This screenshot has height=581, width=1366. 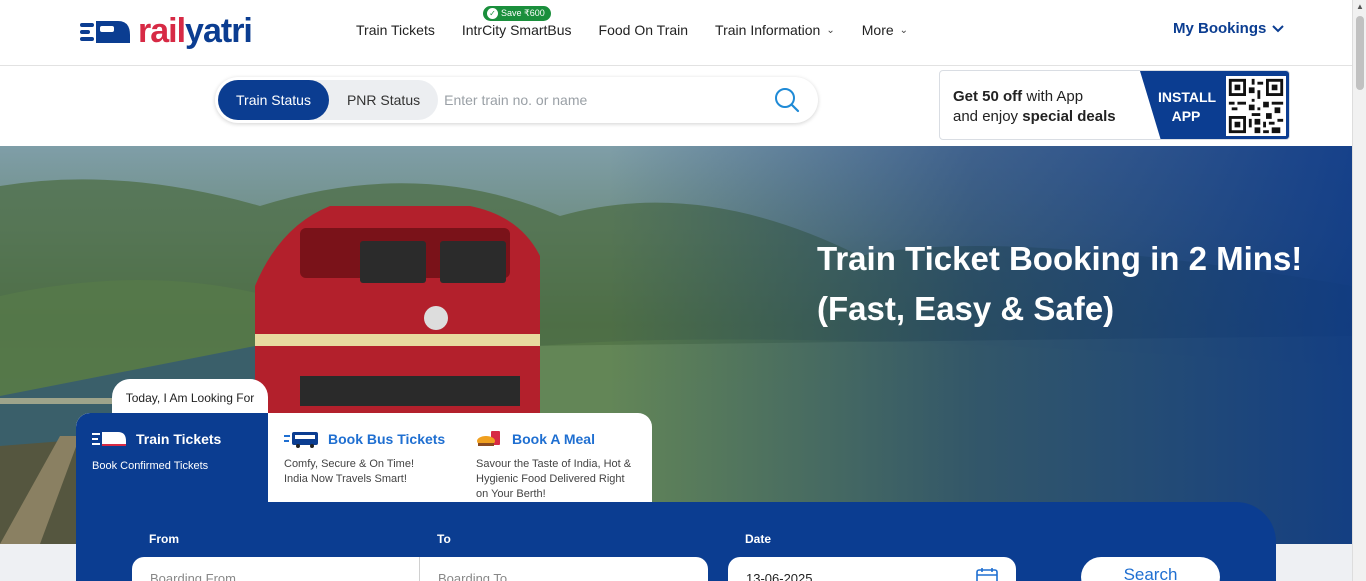 What do you see at coordinates (387, 439) in the screenshot?
I see `tab-bus-tickets-title: Book Bus Tickets` at bounding box center [387, 439].